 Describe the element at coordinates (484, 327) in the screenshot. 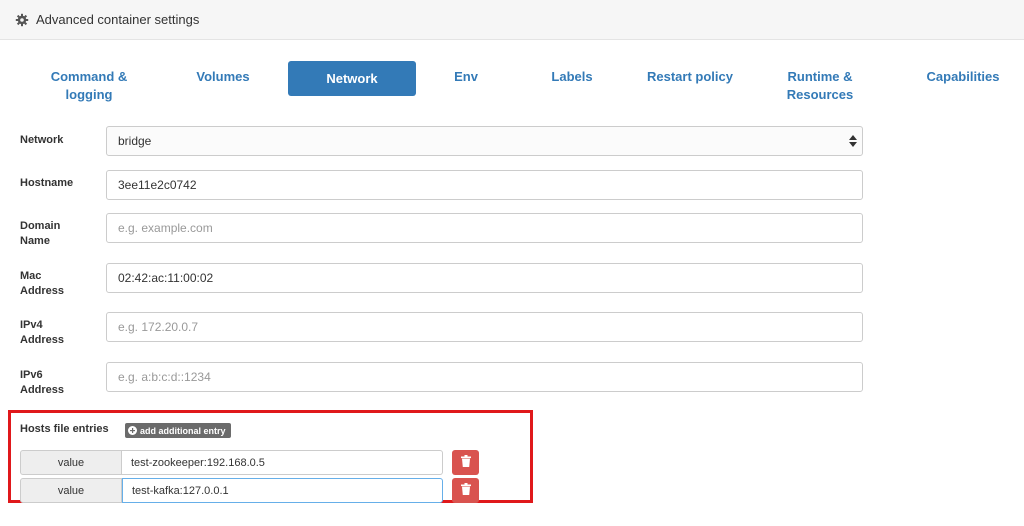

I see `ipv4-input` at that location.